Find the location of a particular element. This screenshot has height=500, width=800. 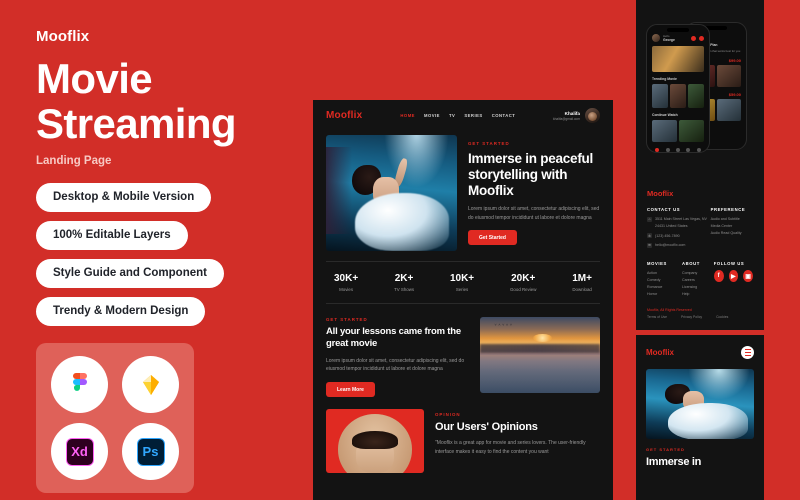

hero-eyebrow: GET STARTED is located at coordinates (489, 143).